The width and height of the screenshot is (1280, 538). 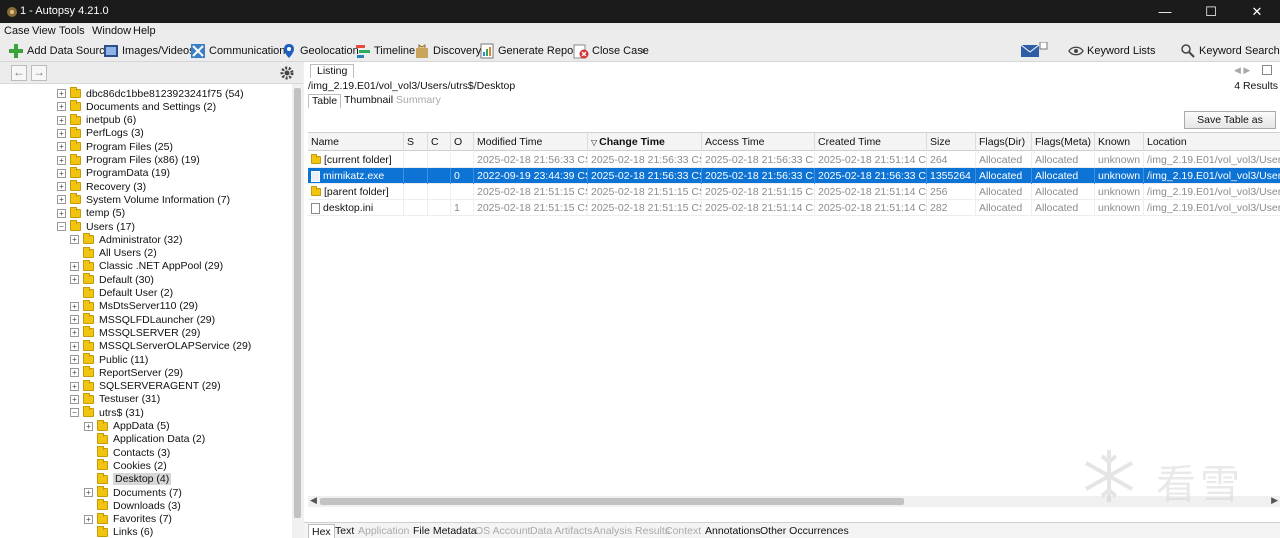 What do you see at coordinates (1230, 50) in the screenshot?
I see `keyword-search-button: Keyword Search` at bounding box center [1230, 50].